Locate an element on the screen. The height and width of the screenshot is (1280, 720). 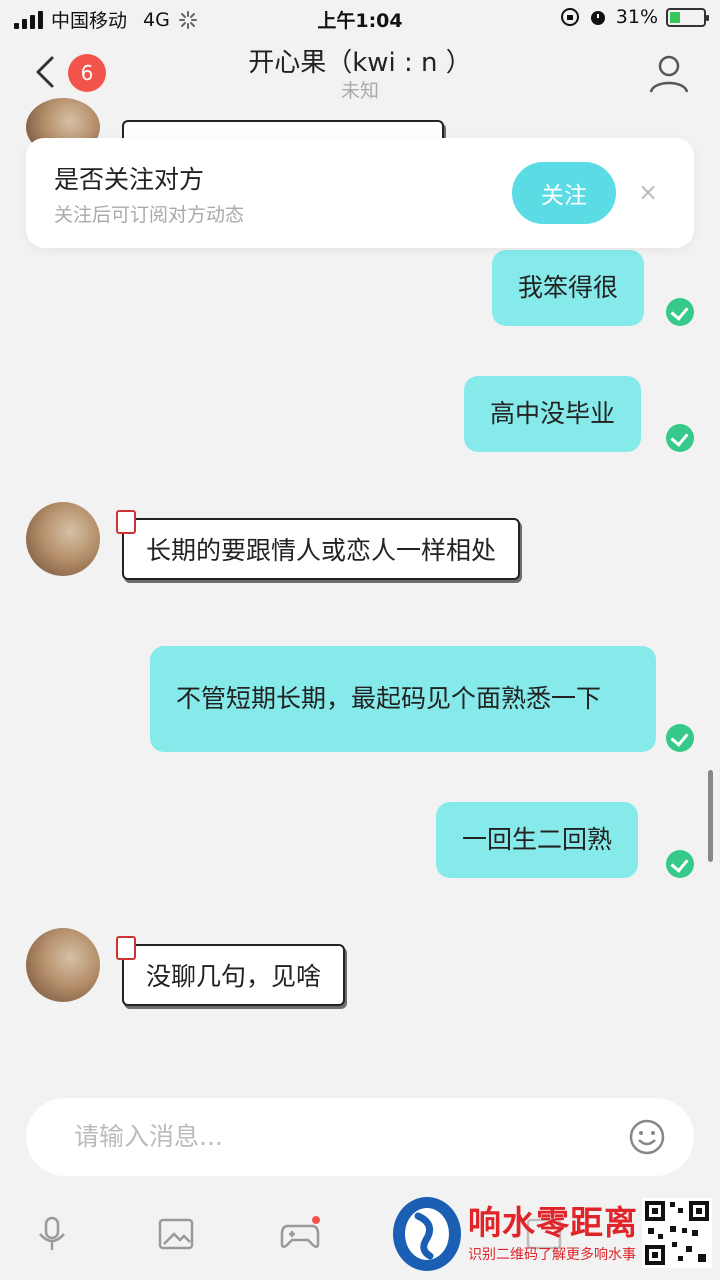
profile-icon is located at coordinates (669, 73).